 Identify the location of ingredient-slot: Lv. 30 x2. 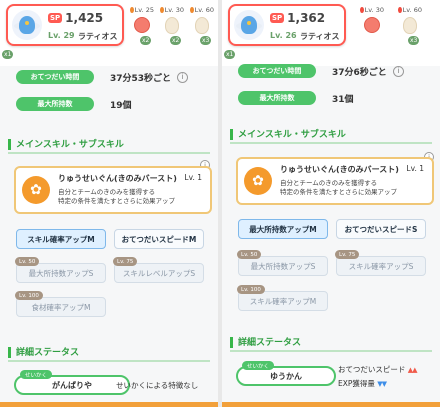
(172, 26).